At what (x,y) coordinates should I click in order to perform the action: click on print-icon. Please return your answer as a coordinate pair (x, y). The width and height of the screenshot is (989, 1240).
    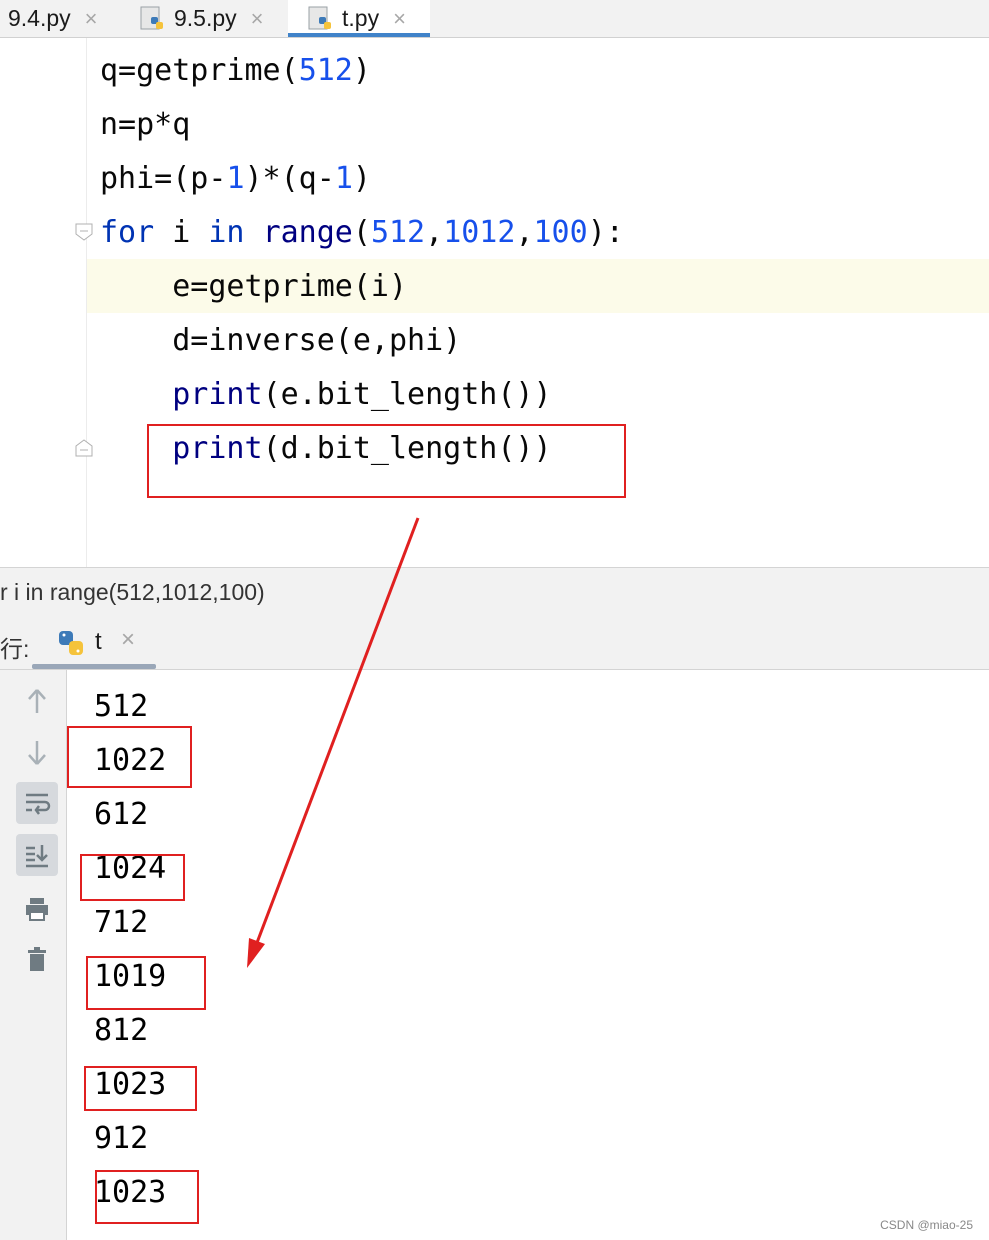
    Looking at the image, I should click on (37, 909).